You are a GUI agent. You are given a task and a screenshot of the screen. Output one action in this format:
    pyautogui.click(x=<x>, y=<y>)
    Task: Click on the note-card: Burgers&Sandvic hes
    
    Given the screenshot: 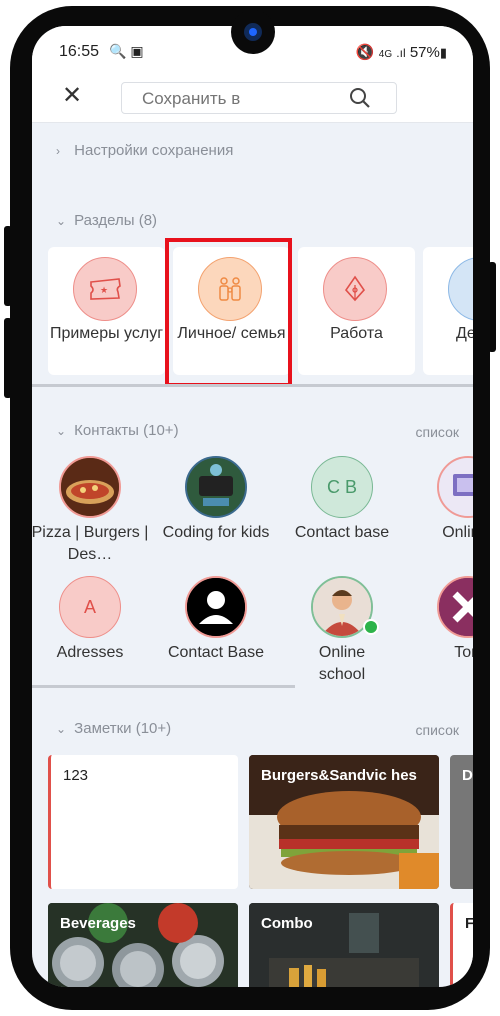 What is the action you would take?
    pyautogui.click(x=344, y=822)
    